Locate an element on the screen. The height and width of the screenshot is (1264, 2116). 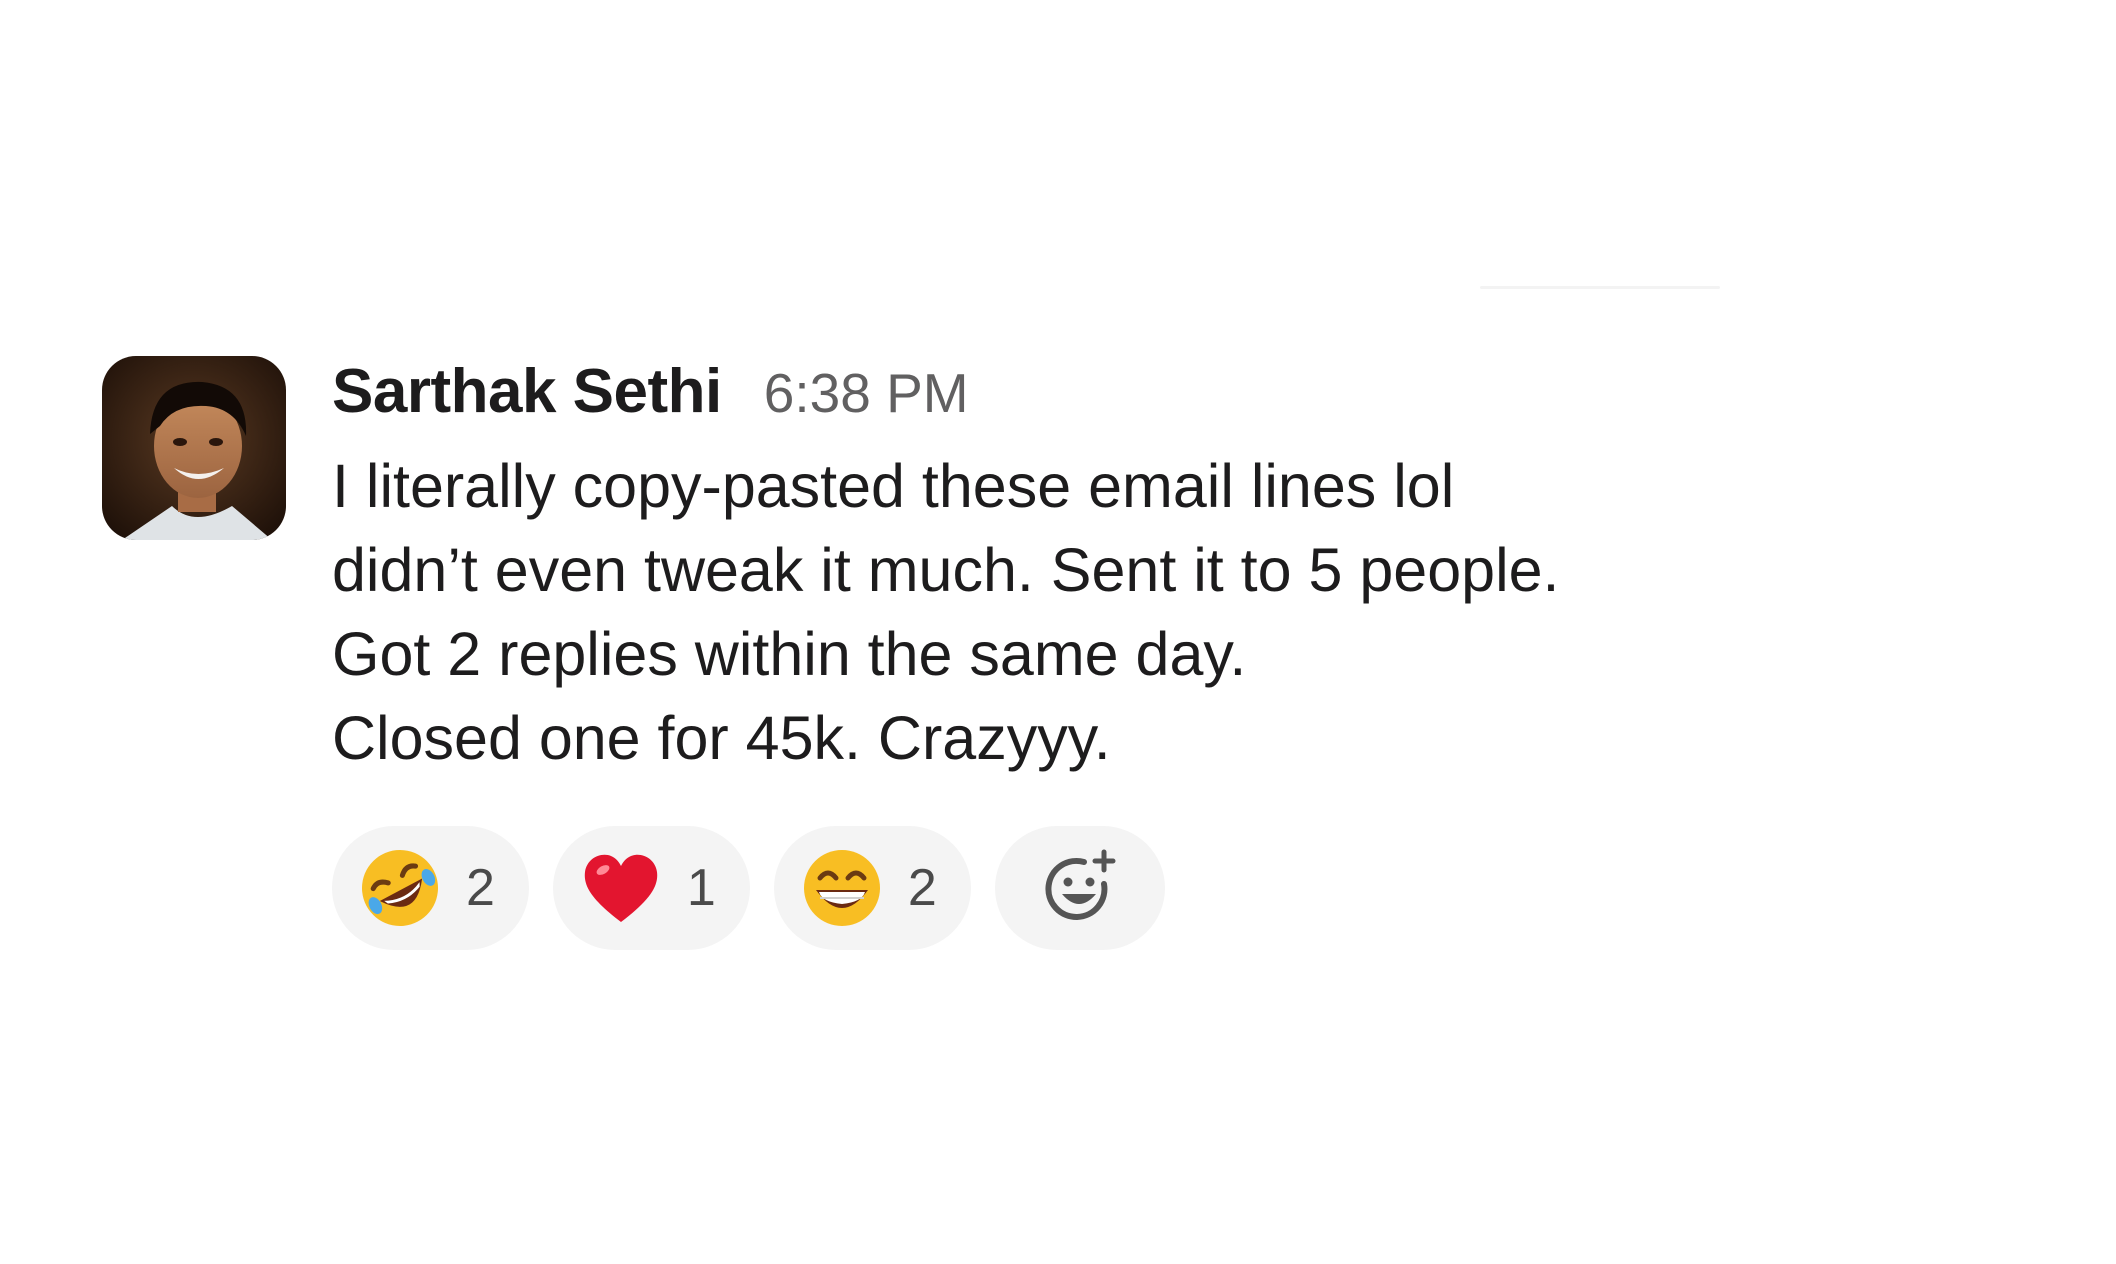
reaction-heart: 1 is located at coordinates (651, 888).